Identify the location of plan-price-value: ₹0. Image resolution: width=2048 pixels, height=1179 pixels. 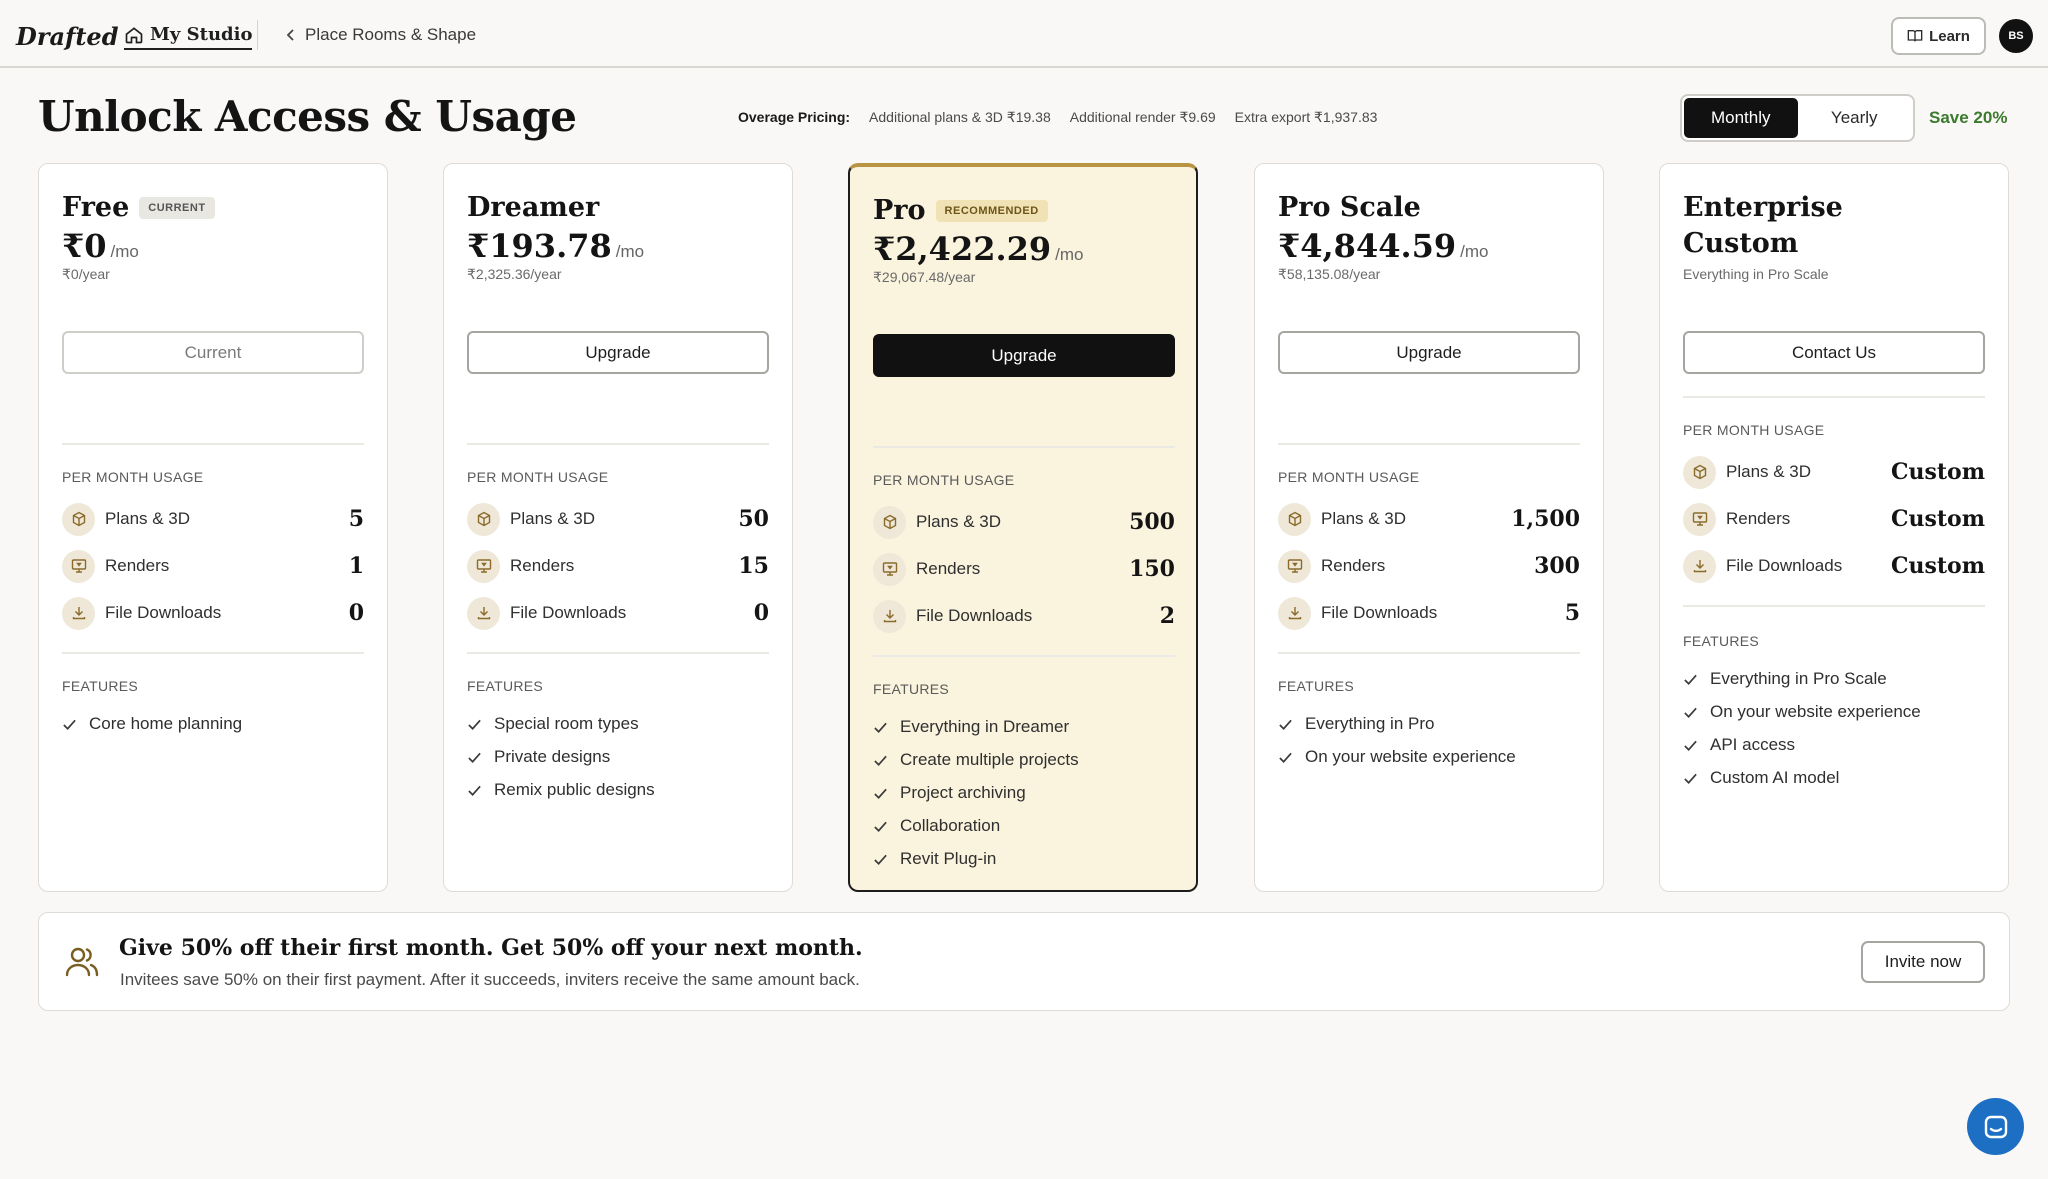
(84, 246).